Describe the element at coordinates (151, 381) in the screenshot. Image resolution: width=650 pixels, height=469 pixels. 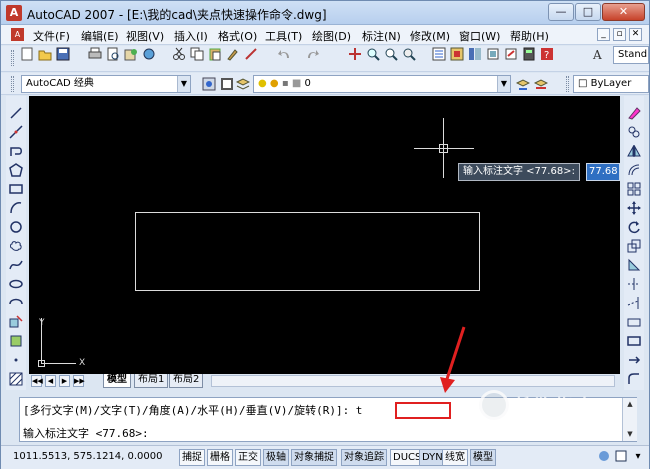
I see `tab-layout1: 布局1` at that location.